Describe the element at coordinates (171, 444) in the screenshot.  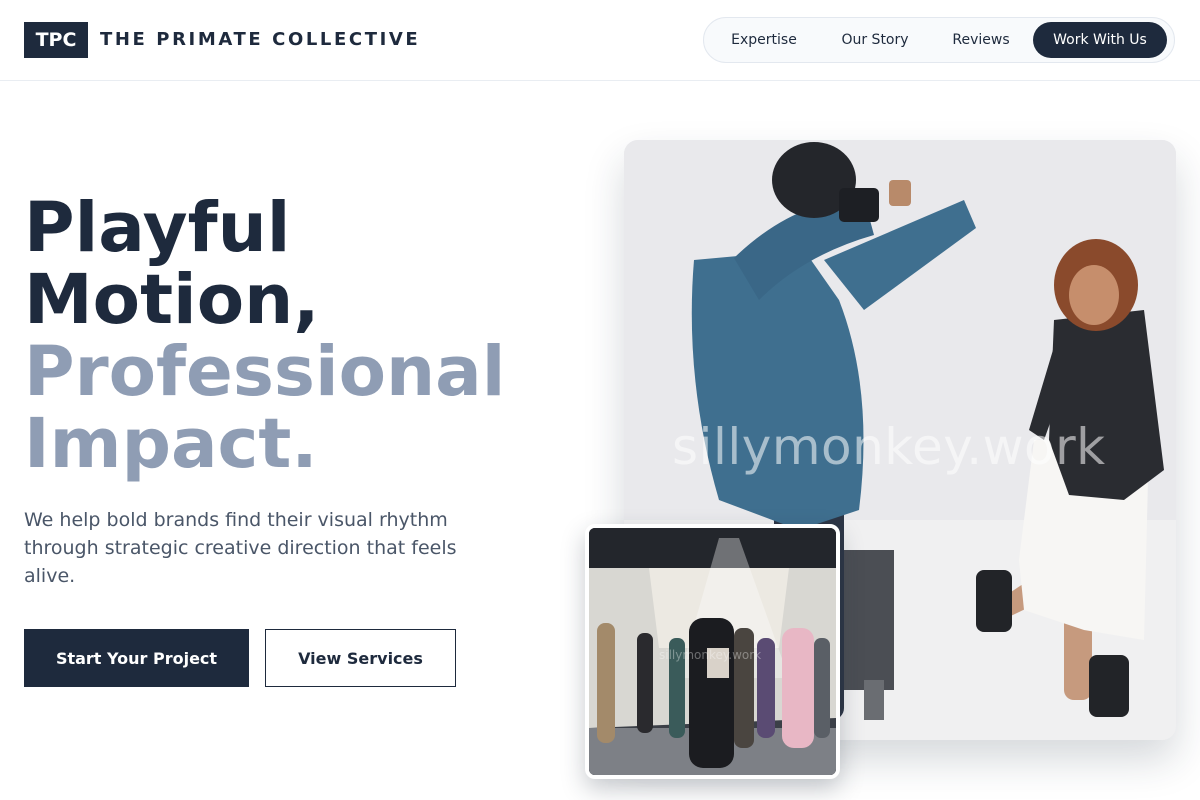
I see `headline-line-4: Impact.` at that location.